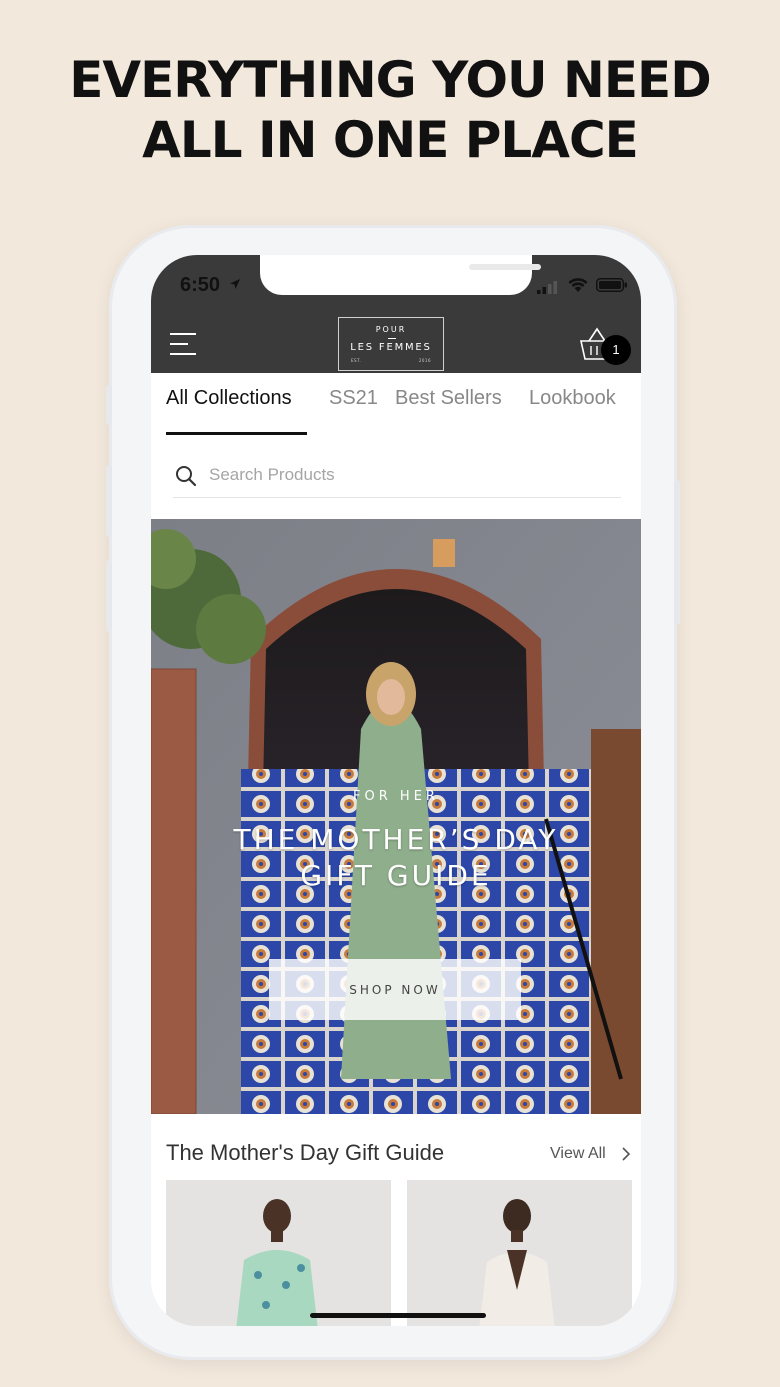  Describe the element at coordinates (396, 858) in the screenshot. I see `hero-title: THE MOTHER’S DAY GIFT GUIDE` at that location.